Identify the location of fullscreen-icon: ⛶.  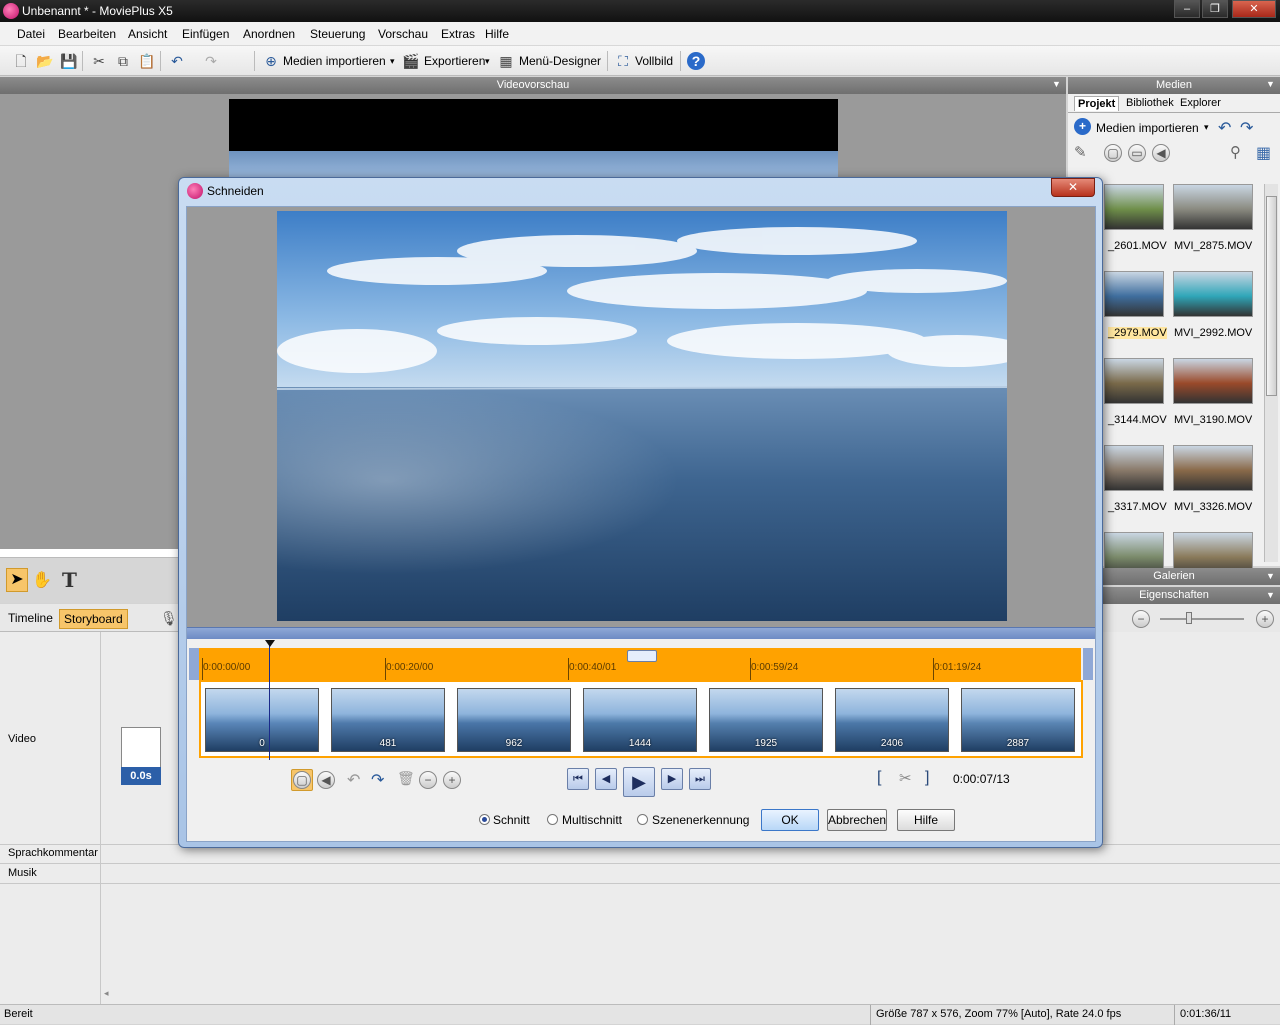
(623, 61).